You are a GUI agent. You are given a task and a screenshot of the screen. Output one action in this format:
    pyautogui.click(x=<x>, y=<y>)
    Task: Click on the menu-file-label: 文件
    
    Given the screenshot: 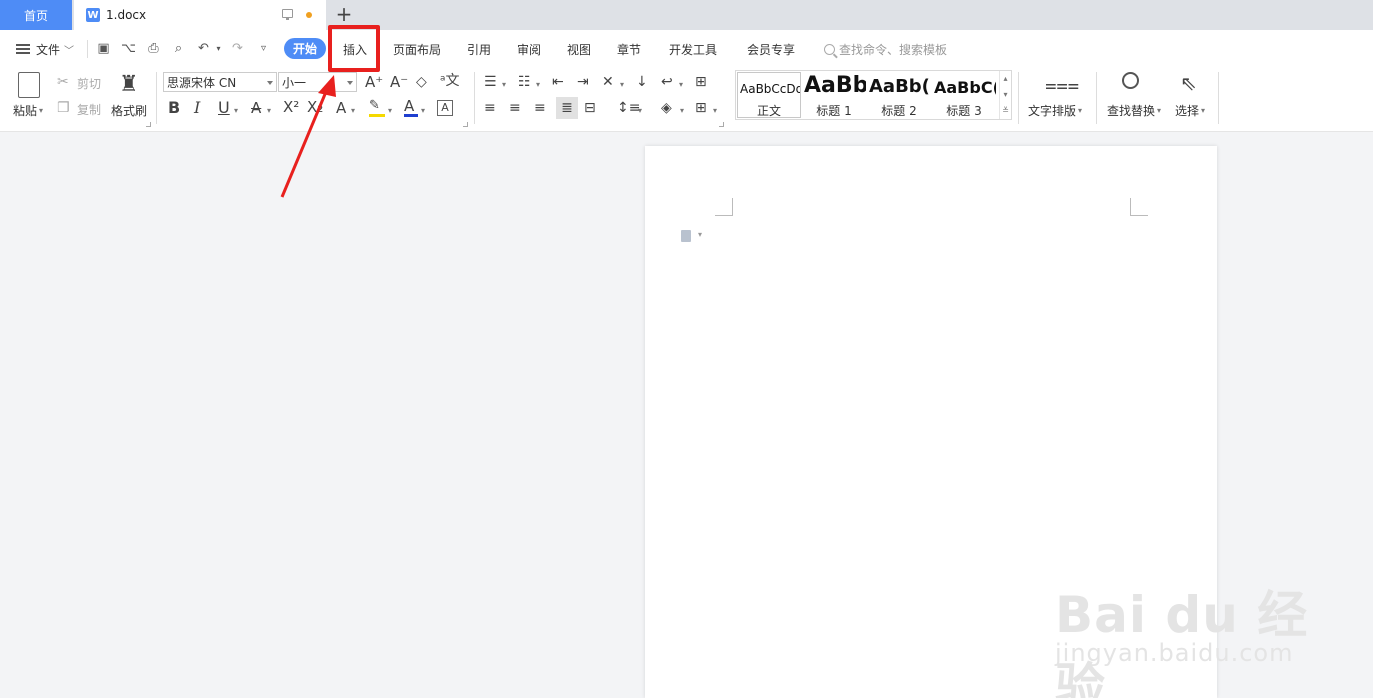 What is the action you would take?
    pyautogui.click(x=48, y=49)
    